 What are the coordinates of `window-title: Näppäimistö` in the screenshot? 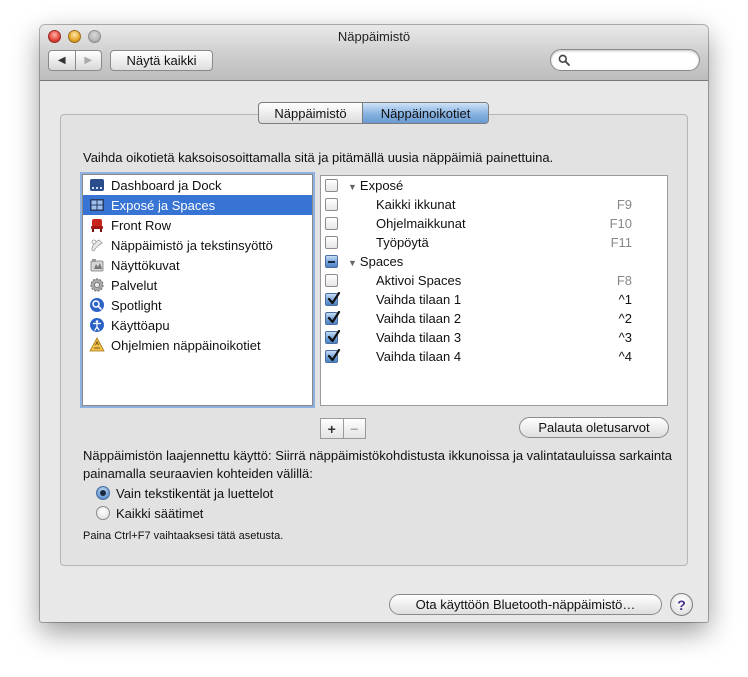 It's located at (374, 36).